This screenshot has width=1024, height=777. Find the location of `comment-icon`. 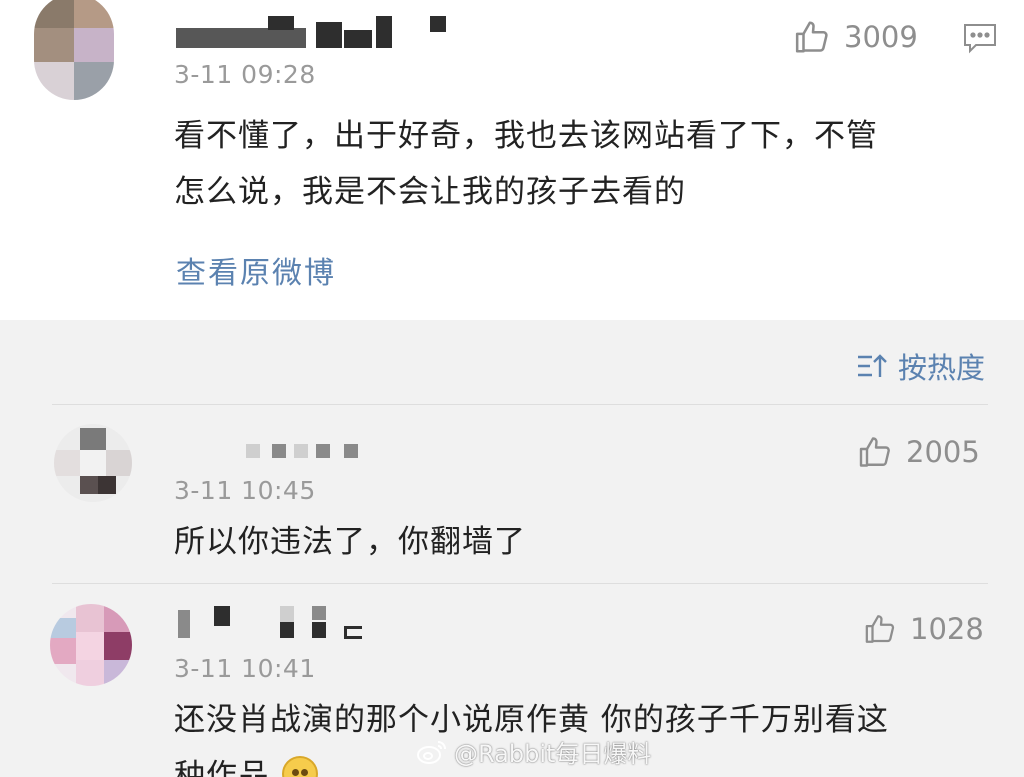

comment-icon is located at coordinates (980, 38).